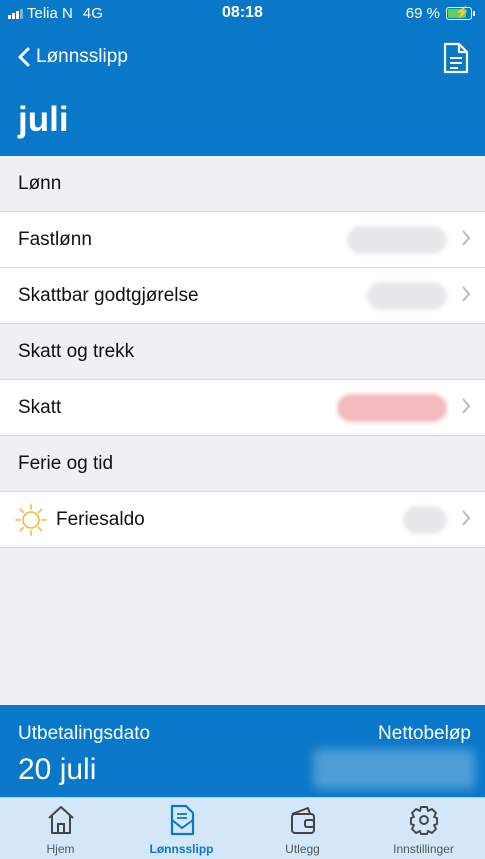 This screenshot has width=485, height=859. I want to click on back-label: Lønnsslipp, so click(82, 56).